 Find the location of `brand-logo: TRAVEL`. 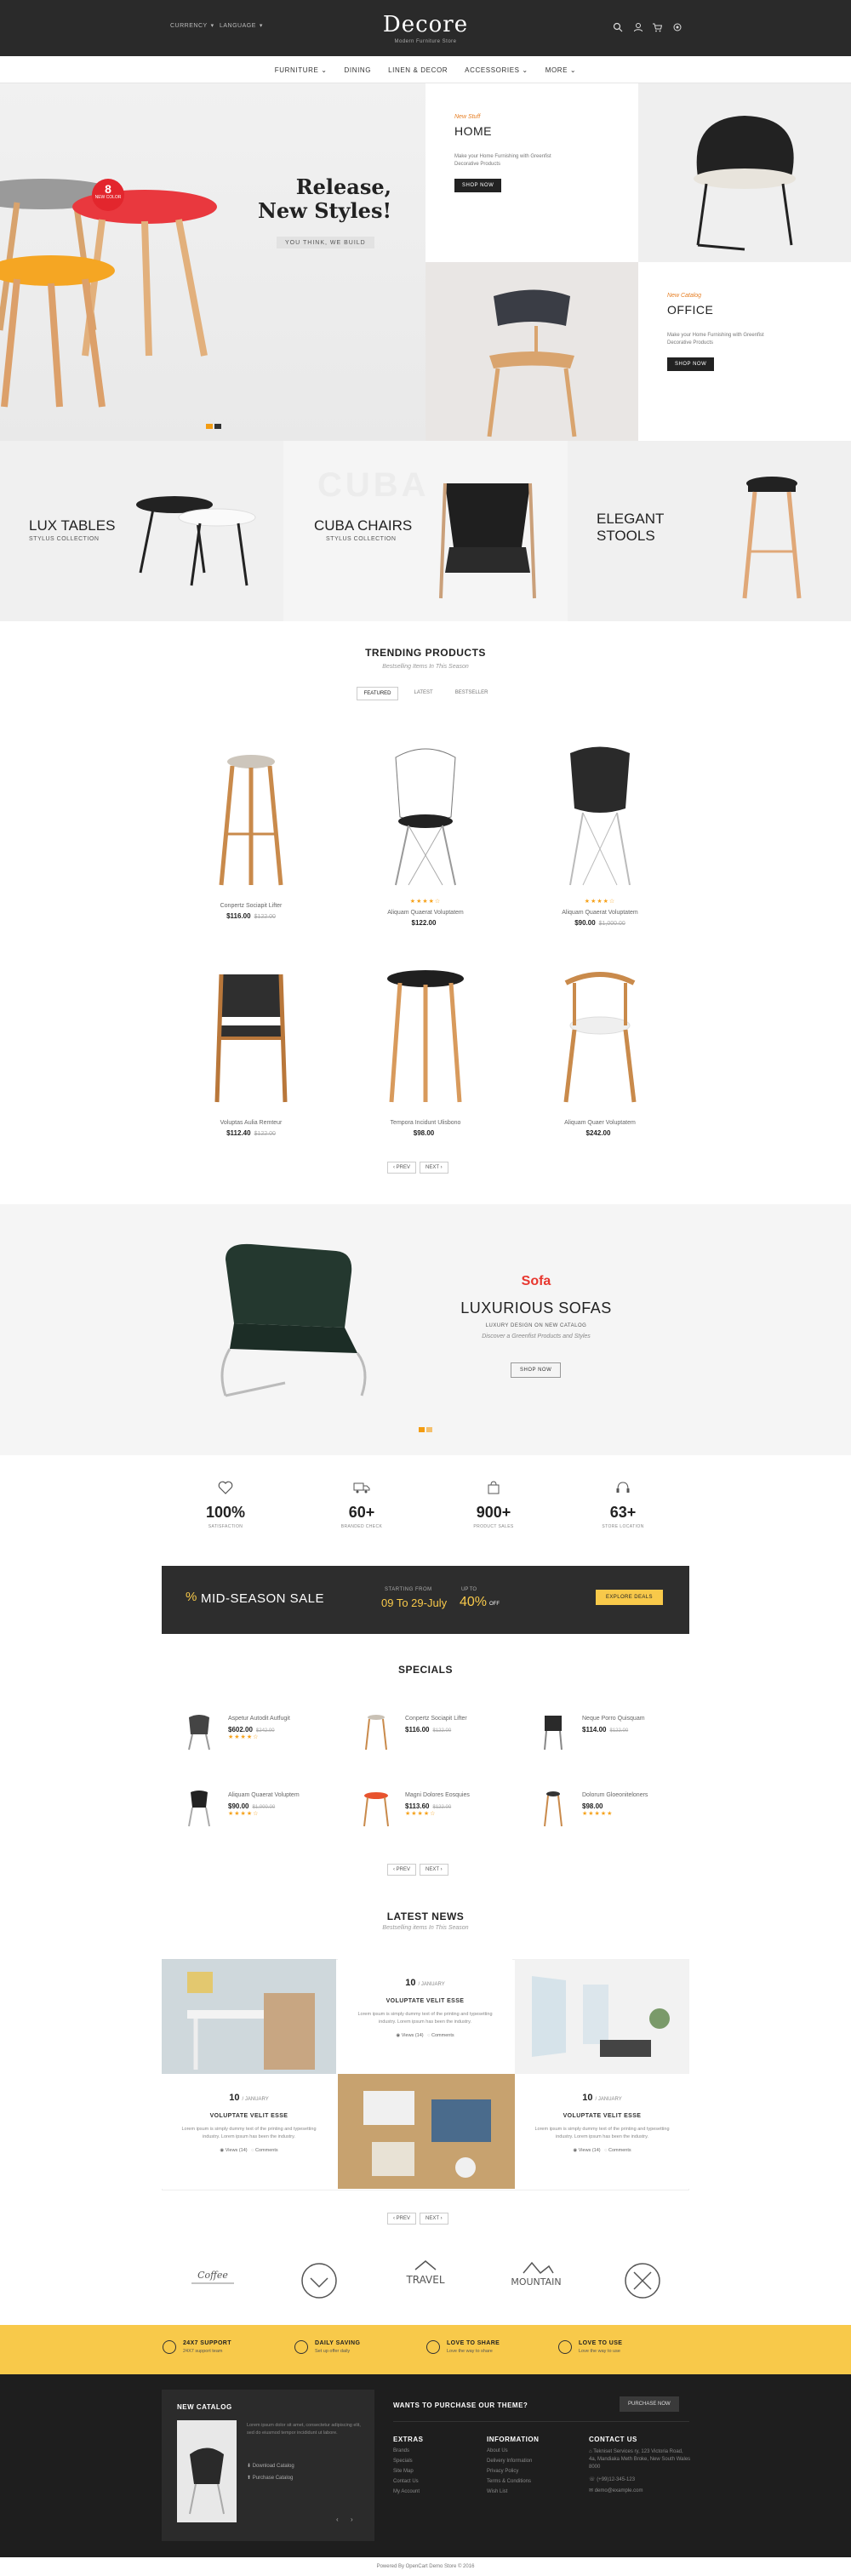

brand-logo: TRAVEL is located at coordinates (425, 2280).